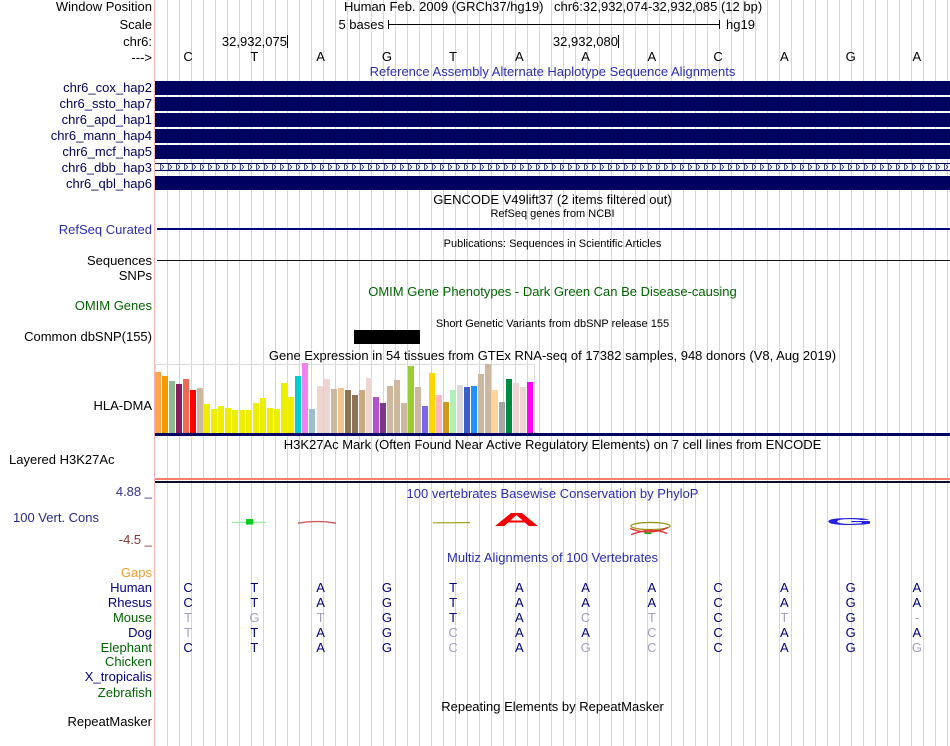 The width and height of the screenshot is (950, 746). I want to click on svg-text: A, so click(517, 520).